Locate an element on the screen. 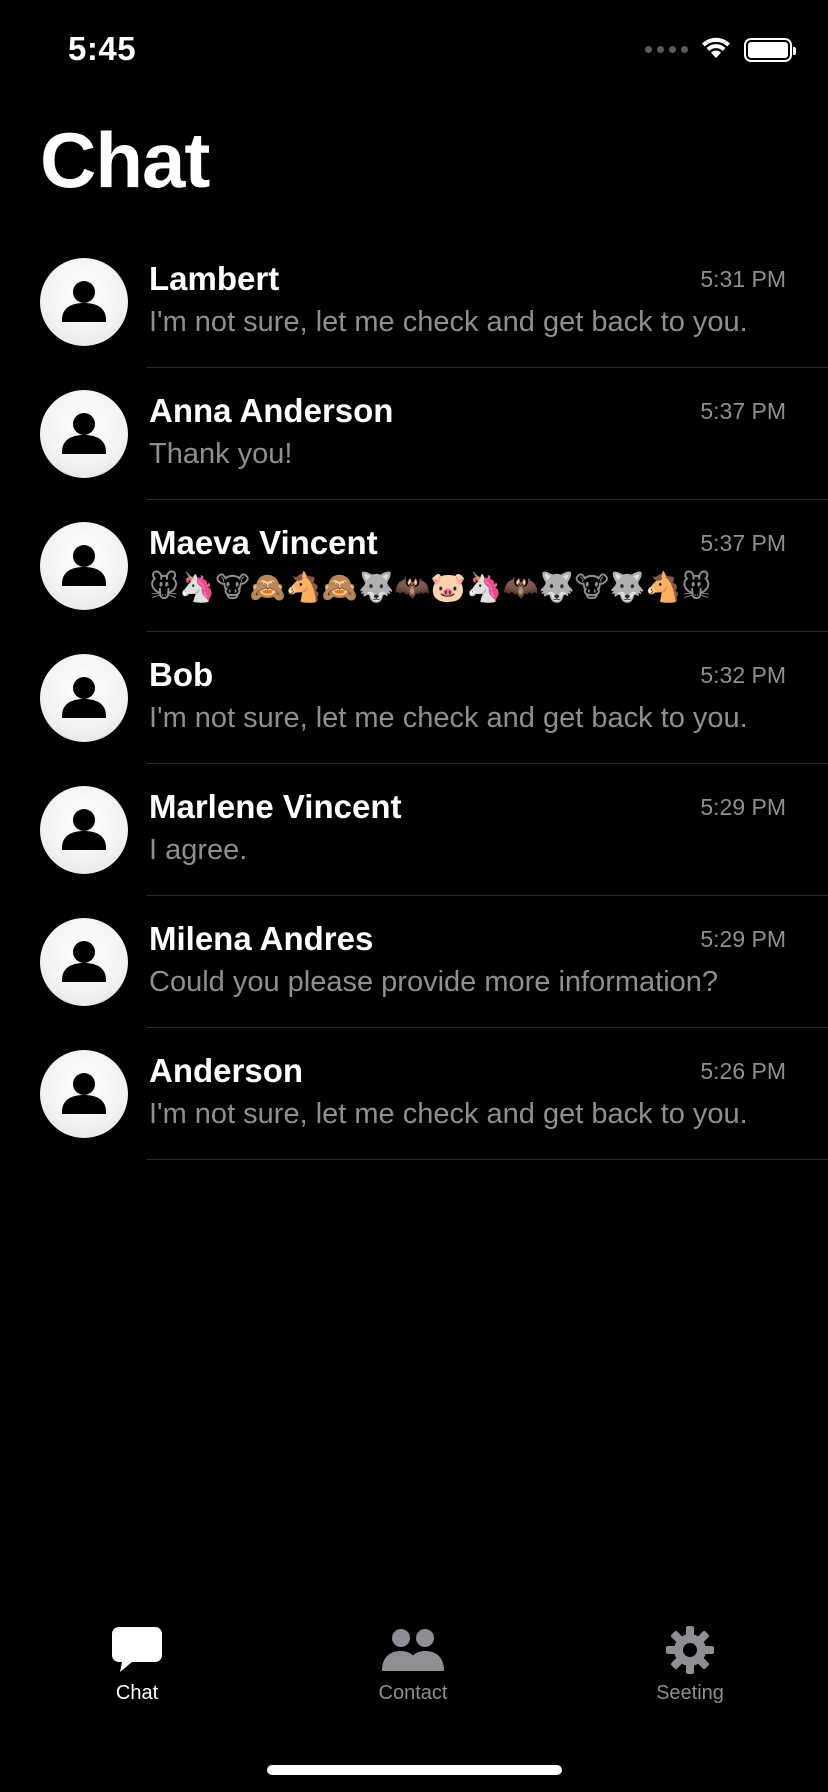  chat-name: Bob is located at coordinates (181, 674).